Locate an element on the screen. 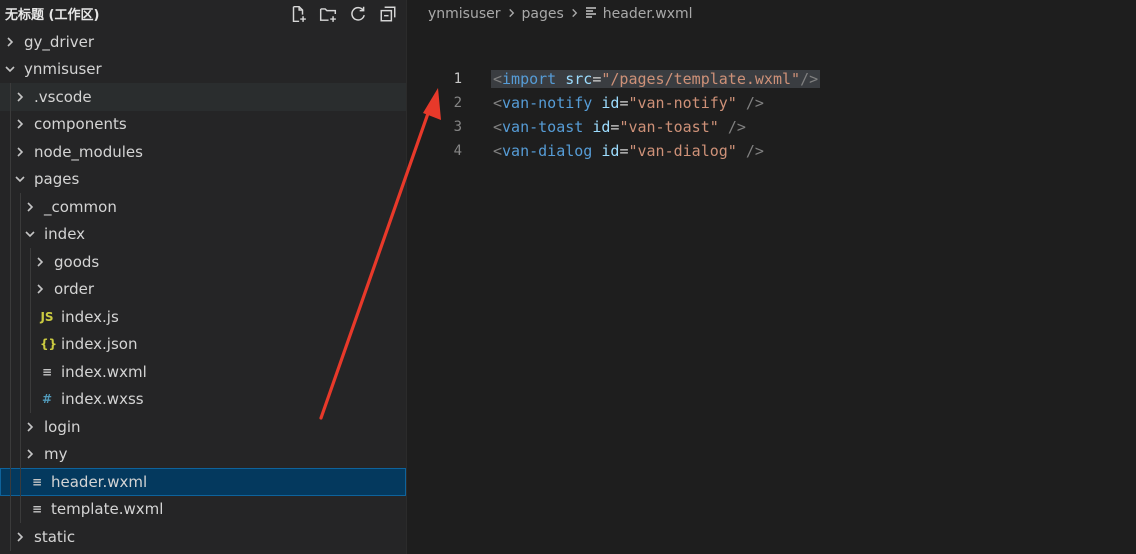 This screenshot has width=1136, height=554. tree-file-index-wxss: # index.wxss is located at coordinates (203, 399).